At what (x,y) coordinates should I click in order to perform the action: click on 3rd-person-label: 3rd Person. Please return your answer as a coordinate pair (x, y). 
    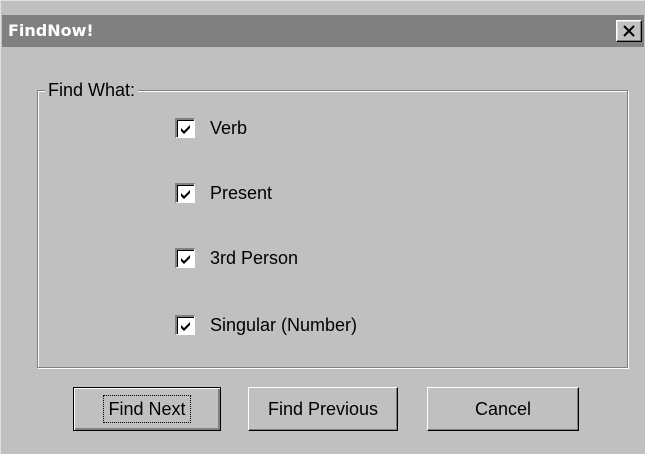
    Looking at the image, I should click on (254, 258).